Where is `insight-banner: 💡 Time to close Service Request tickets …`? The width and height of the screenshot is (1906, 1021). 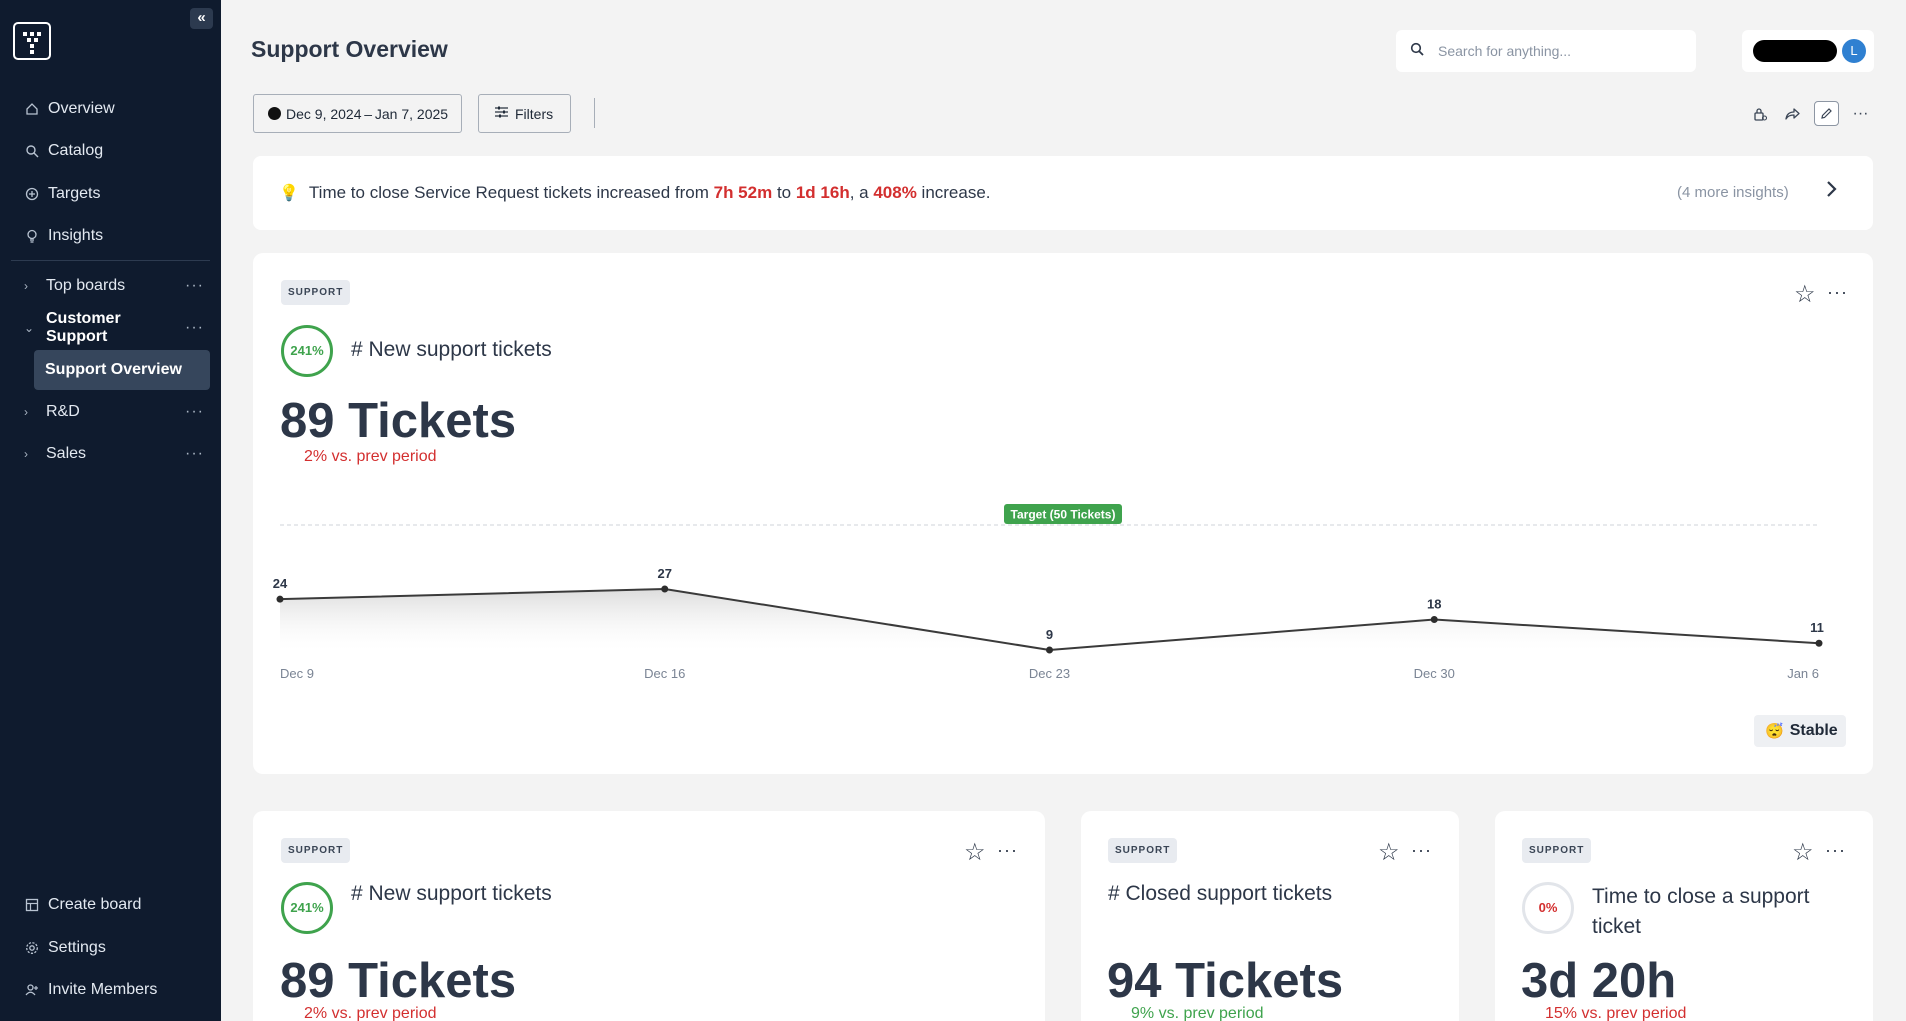
insight-banner: 💡 Time to close Service Request tickets … is located at coordinates (1063, 193).